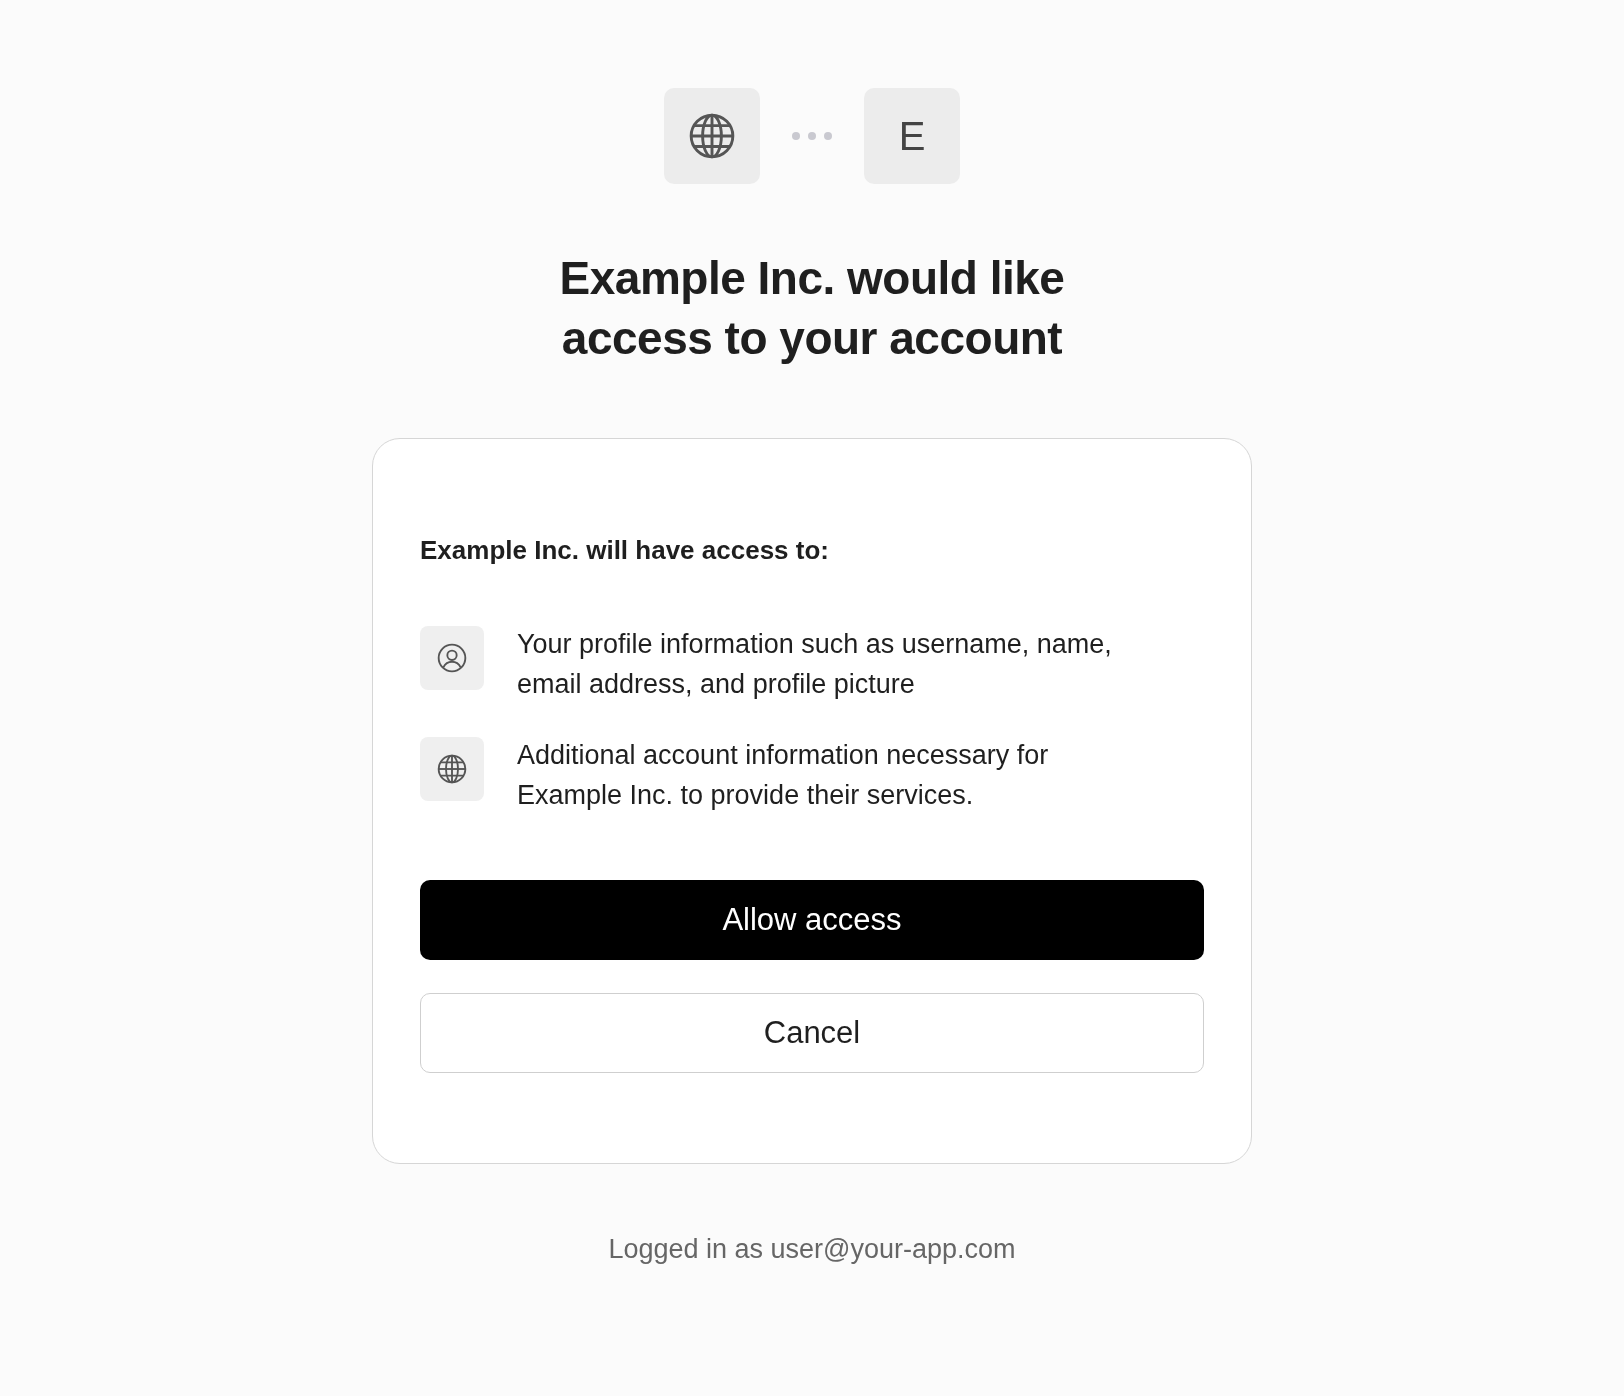 Image resolution: width=1624 pixels, height=1396 pixels. Describe the element at coordinates (452, 658) in the screenshot. I see `user-icon` at that location.